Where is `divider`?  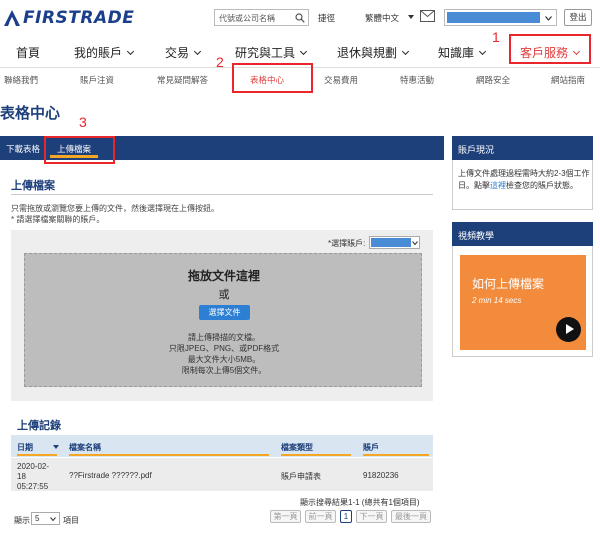
divider is located at coordinates (222, 194).